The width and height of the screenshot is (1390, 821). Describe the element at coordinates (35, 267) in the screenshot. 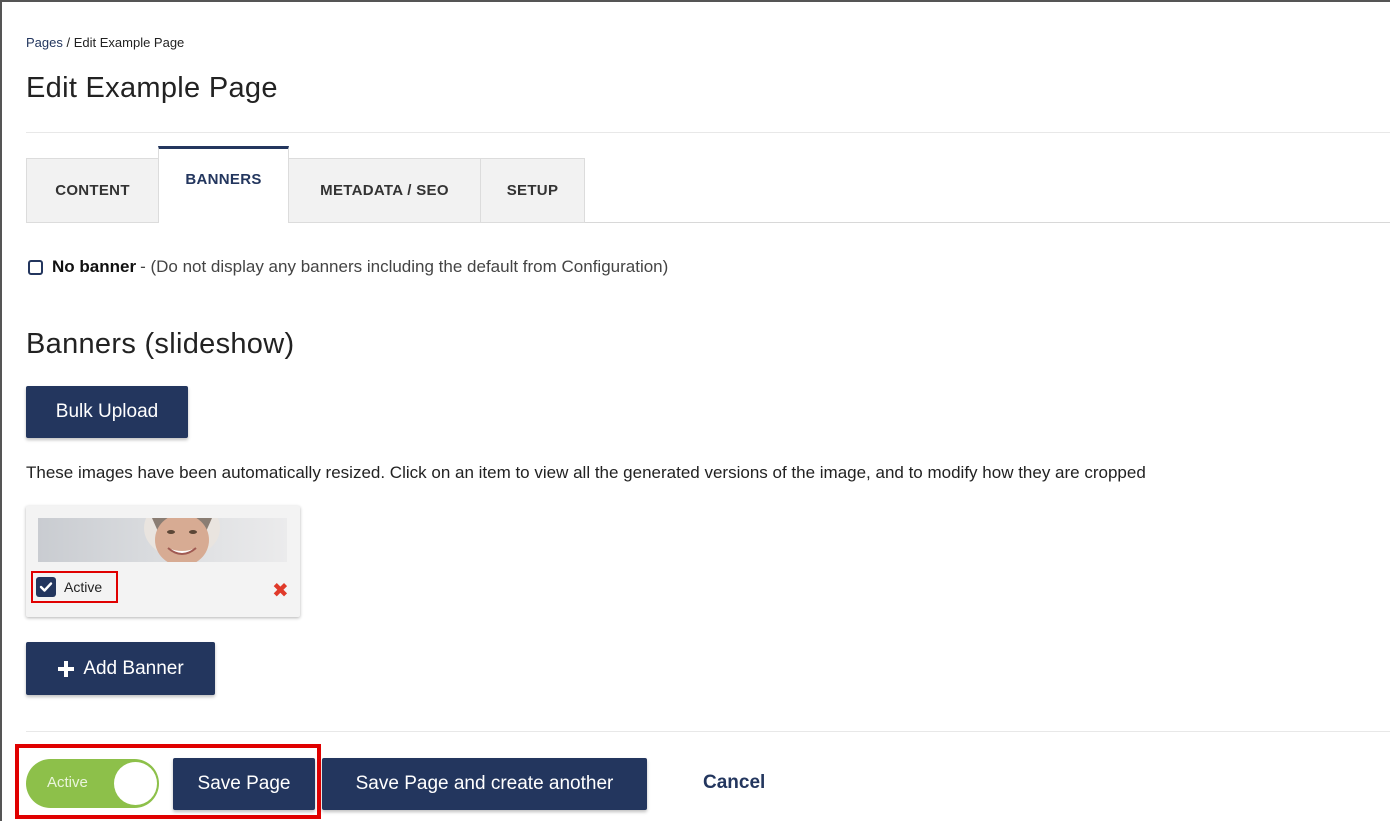

I see `checkbox-icon` at that location.